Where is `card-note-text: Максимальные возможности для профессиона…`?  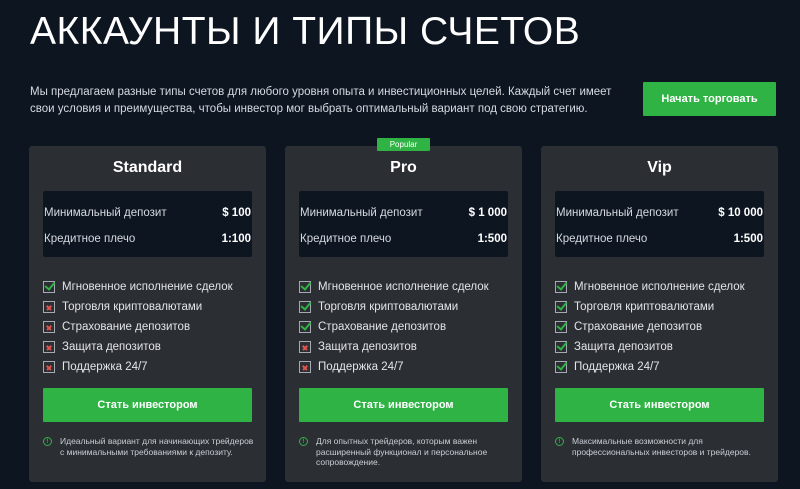
card-note-text: Максимальные возможности для профессиона… is located at coordinates (661, 446).